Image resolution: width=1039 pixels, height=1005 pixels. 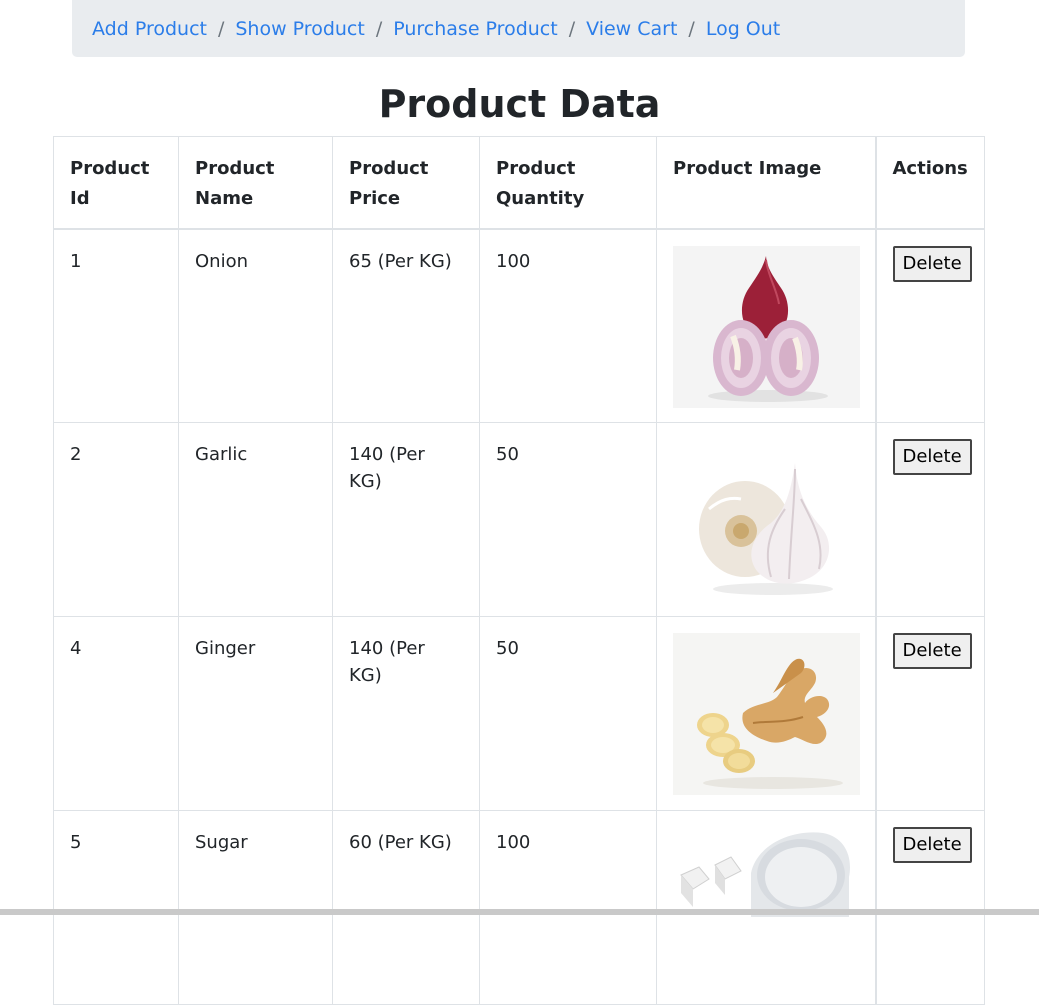 I want to click on cell-product-price: 65 (Per KG), so click(x=406, y=325).